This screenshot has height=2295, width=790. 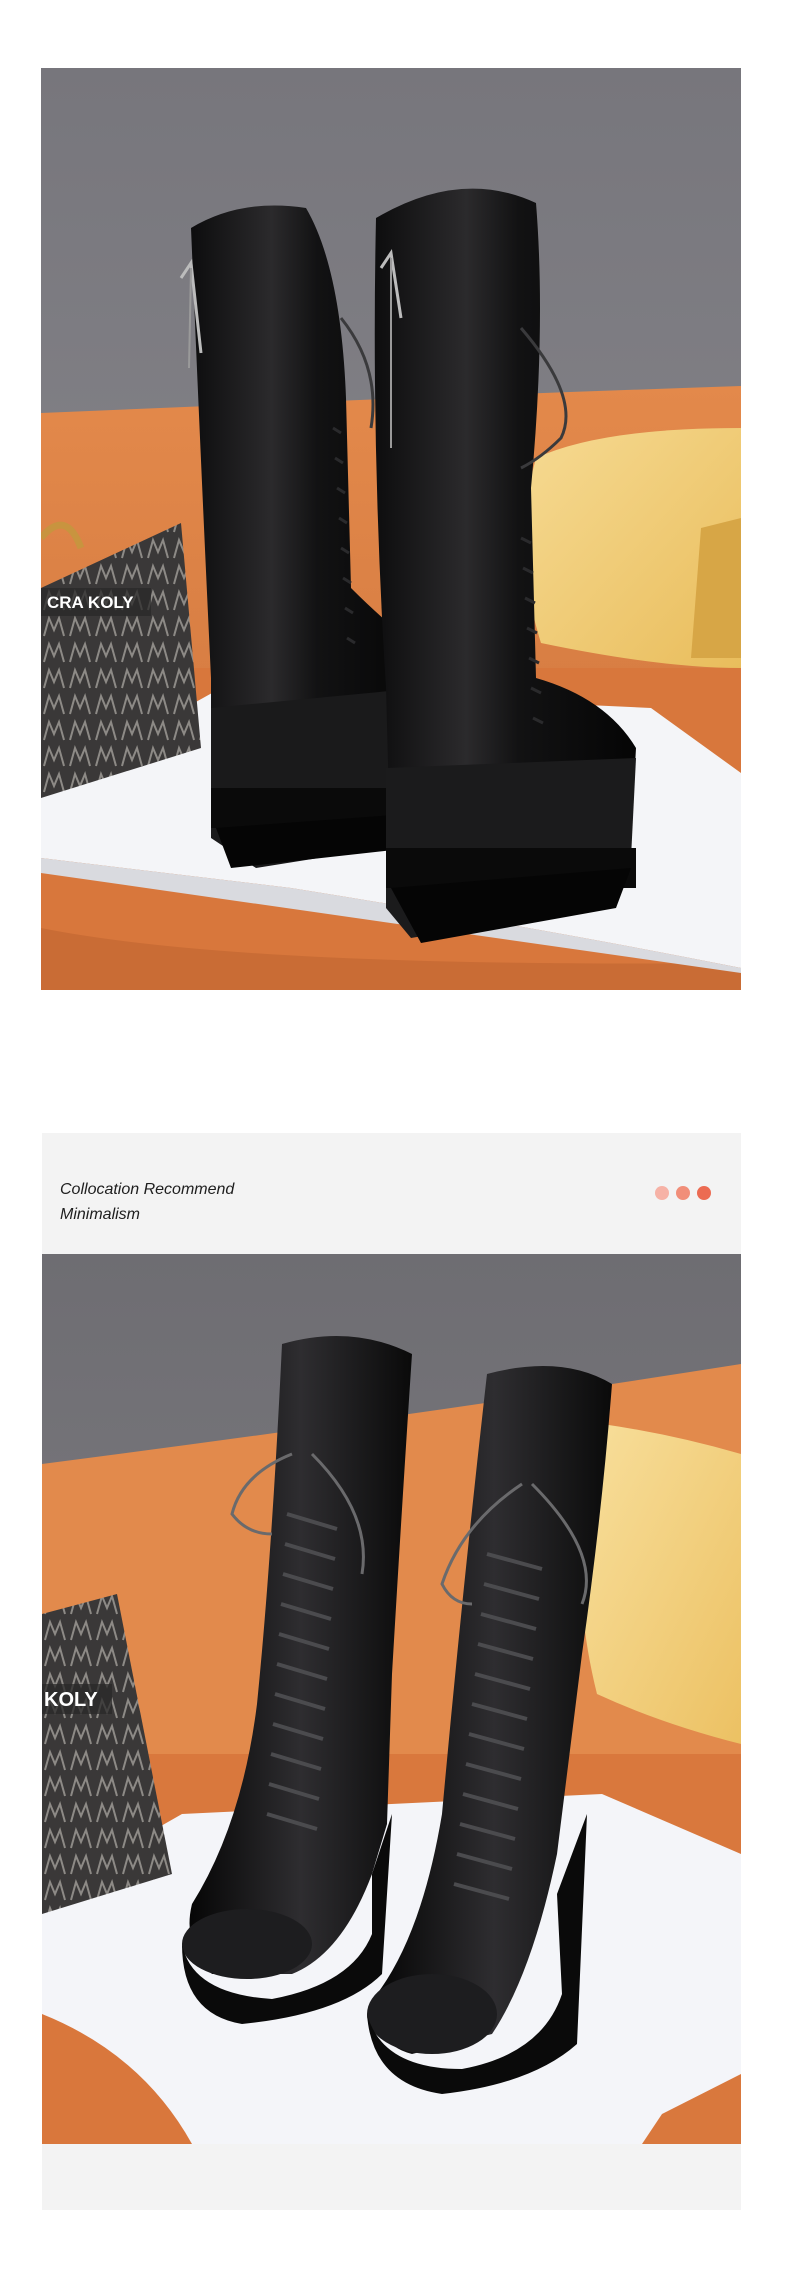 I want to click on decorative-dots, so click(x=683, y=1193).